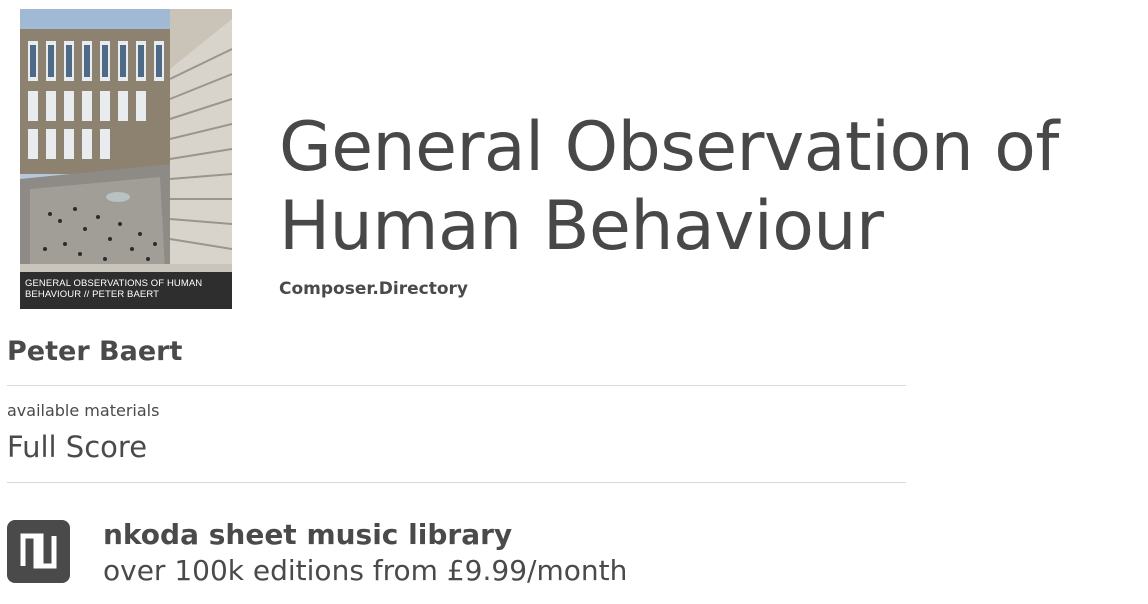 The width and height of the screenshot is (1148, 604). What do you see at coordinates (365, 570) in the screenshot?
I see `promo-subtitle: over 100k editions from £9.99/month` at bounding box center [365, 570].